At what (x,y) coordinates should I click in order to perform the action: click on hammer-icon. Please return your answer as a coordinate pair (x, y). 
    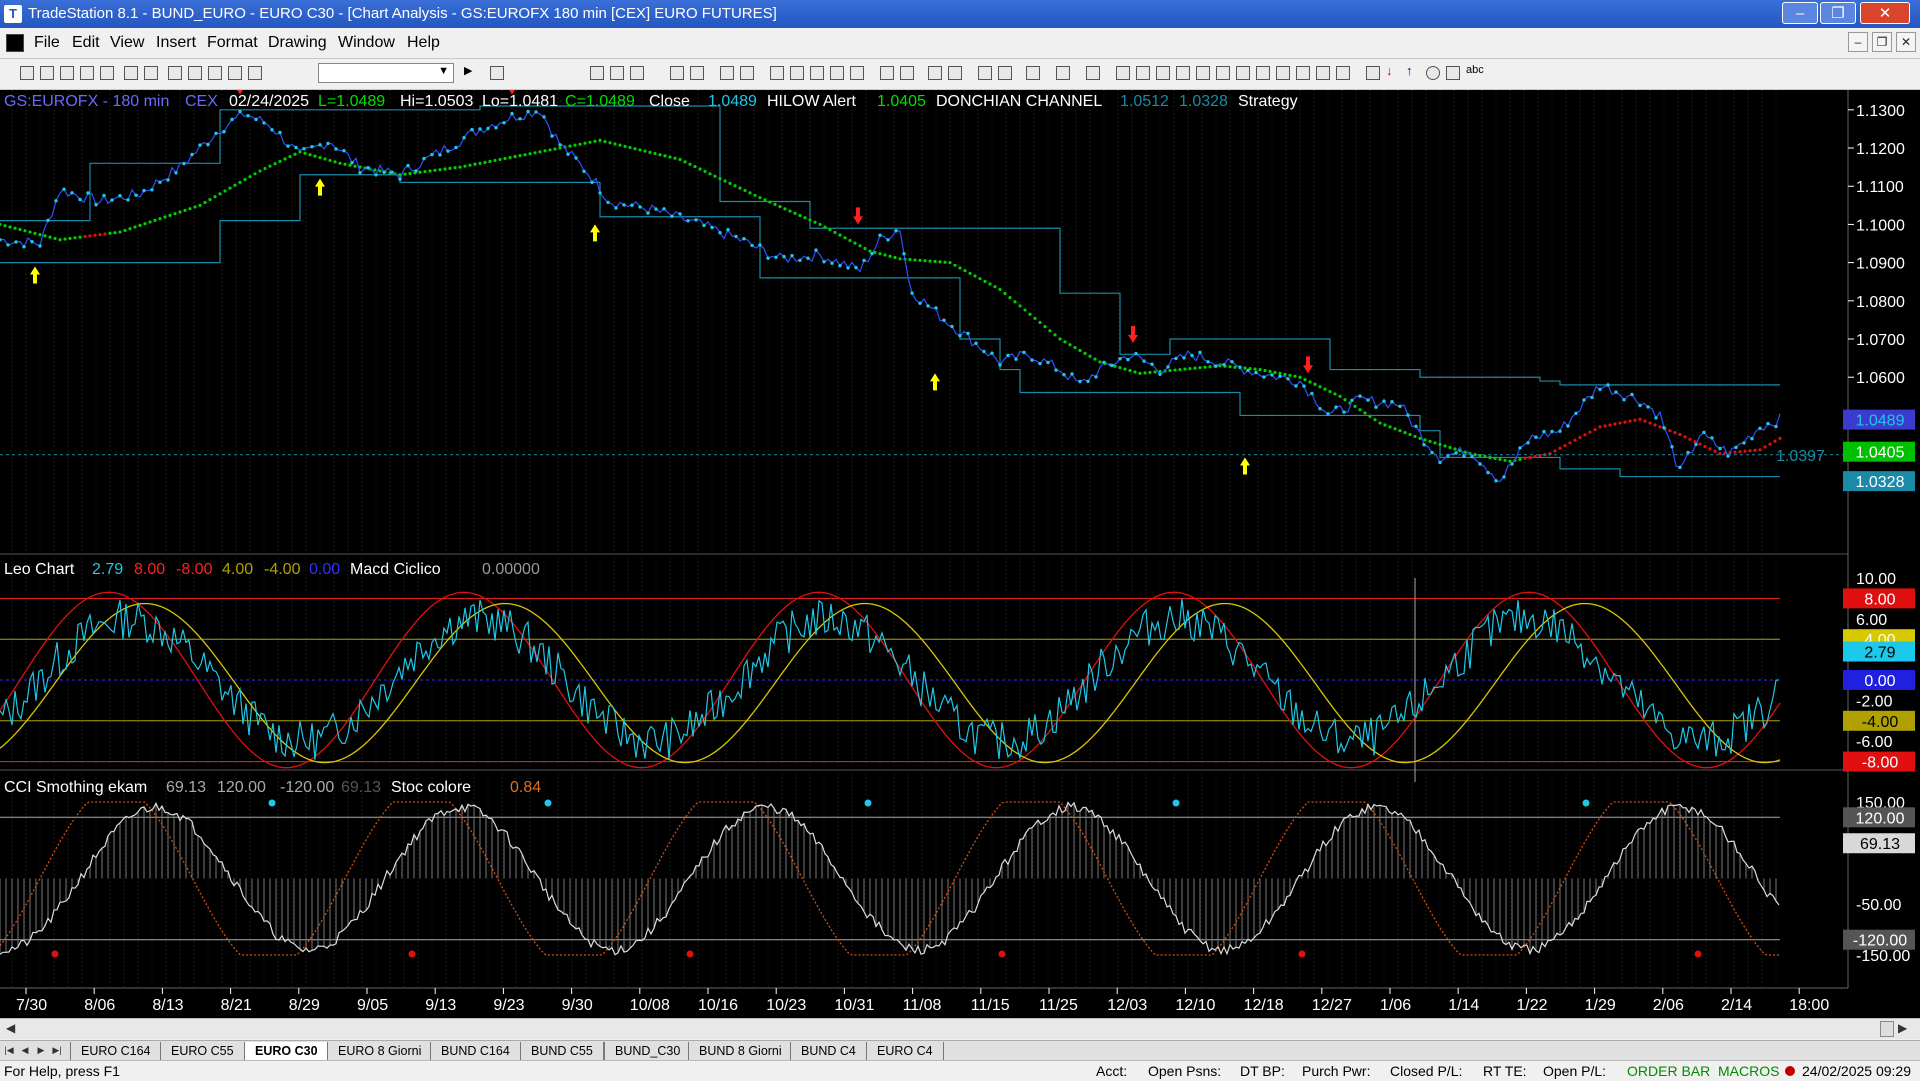
    Looking at the image, I should click on (1033, 73).